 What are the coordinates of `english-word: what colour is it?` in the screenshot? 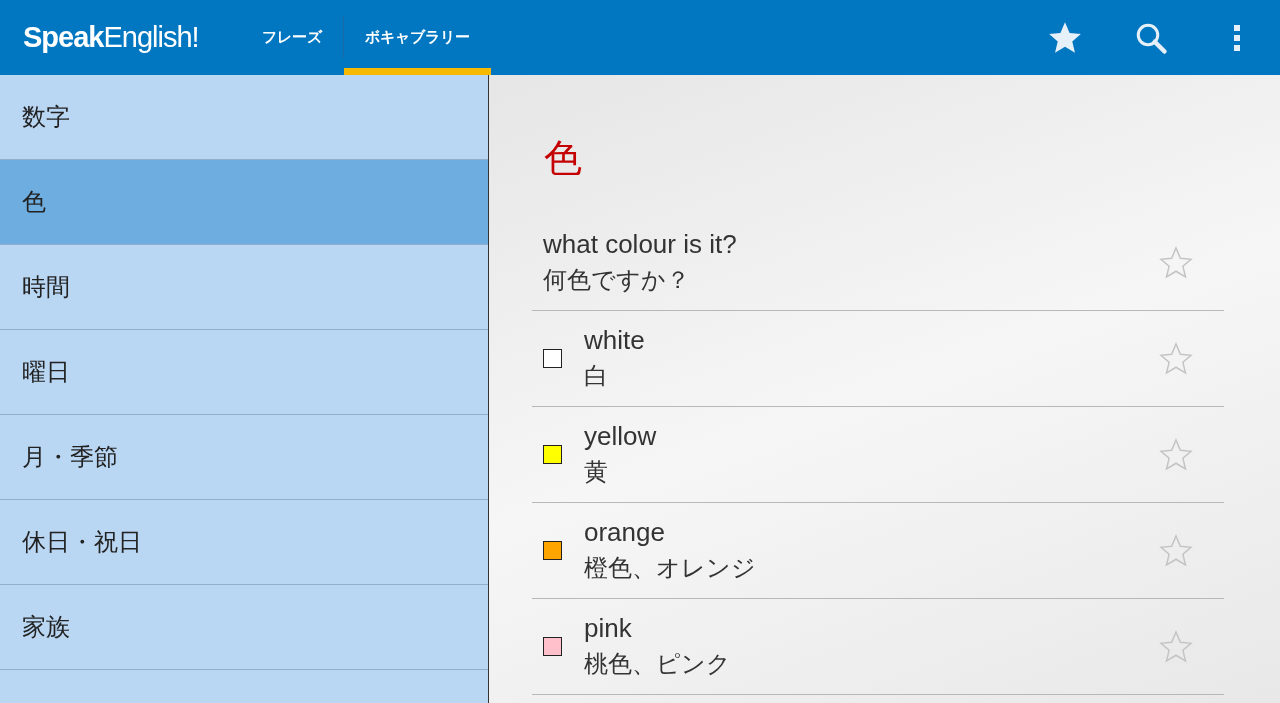 It's located at (640, 244).